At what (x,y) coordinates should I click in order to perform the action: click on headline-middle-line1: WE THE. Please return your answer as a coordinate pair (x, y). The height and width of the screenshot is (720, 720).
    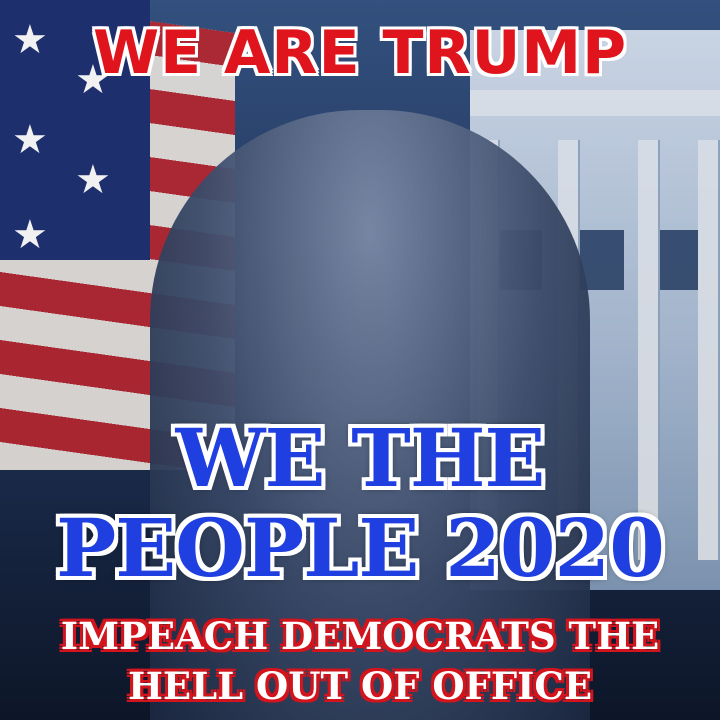
    Looking at the image, I should click on (360, 458).